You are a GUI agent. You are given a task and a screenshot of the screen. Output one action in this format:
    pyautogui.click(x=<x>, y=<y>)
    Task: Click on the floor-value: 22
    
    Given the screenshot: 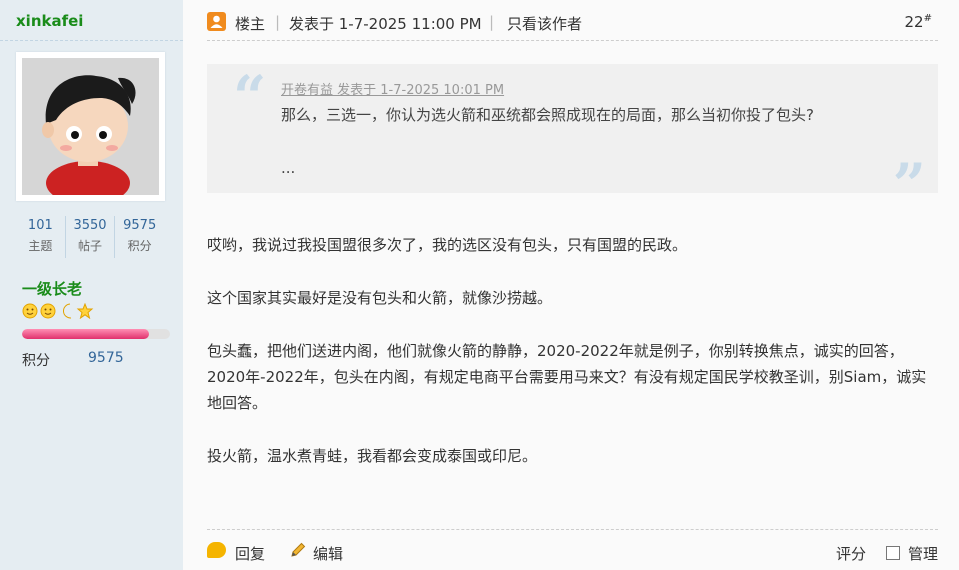 What is the action you would take?
    pyautogui.click(x=914, y=22)
    